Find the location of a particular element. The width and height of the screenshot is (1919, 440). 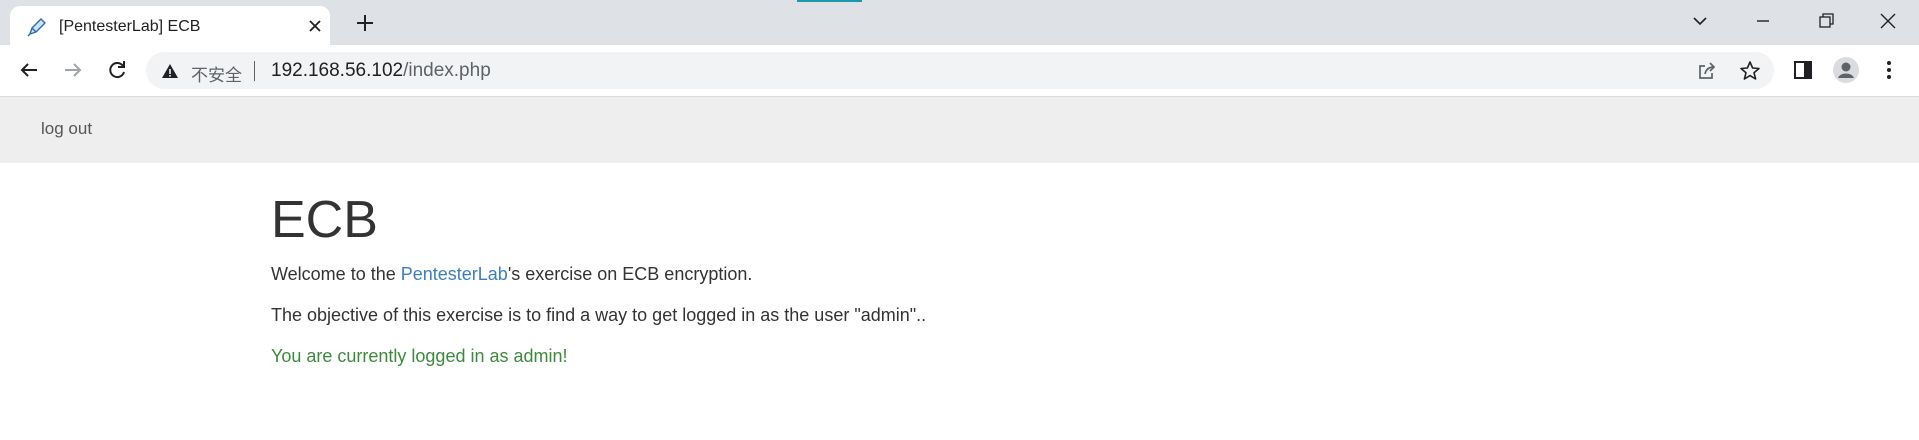

intro-suffix: 's exercise on ECB encryption. is located at coordinates (630, 274).